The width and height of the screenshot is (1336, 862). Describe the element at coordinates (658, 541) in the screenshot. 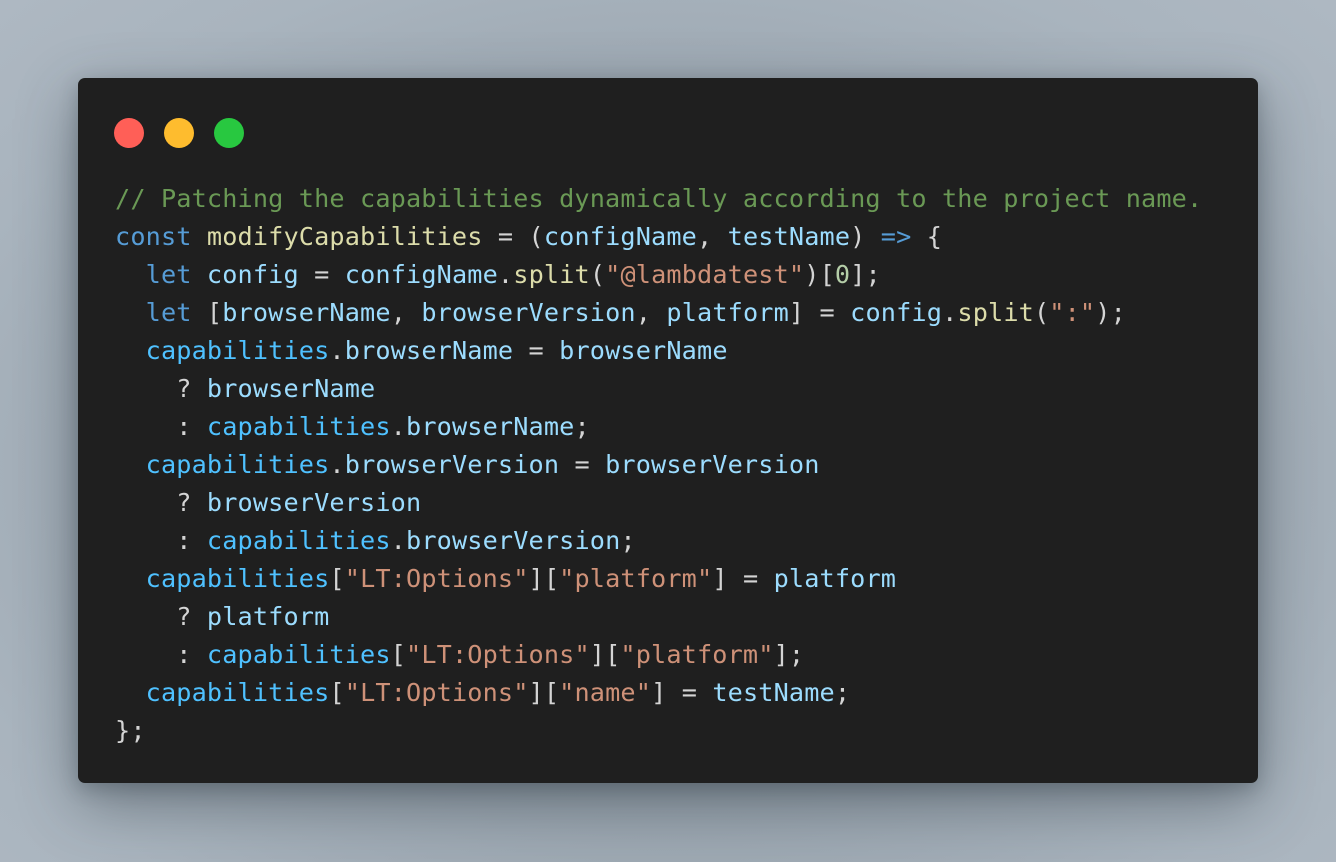

I see `code-line: : capabilities.browserVersion;` at that location.